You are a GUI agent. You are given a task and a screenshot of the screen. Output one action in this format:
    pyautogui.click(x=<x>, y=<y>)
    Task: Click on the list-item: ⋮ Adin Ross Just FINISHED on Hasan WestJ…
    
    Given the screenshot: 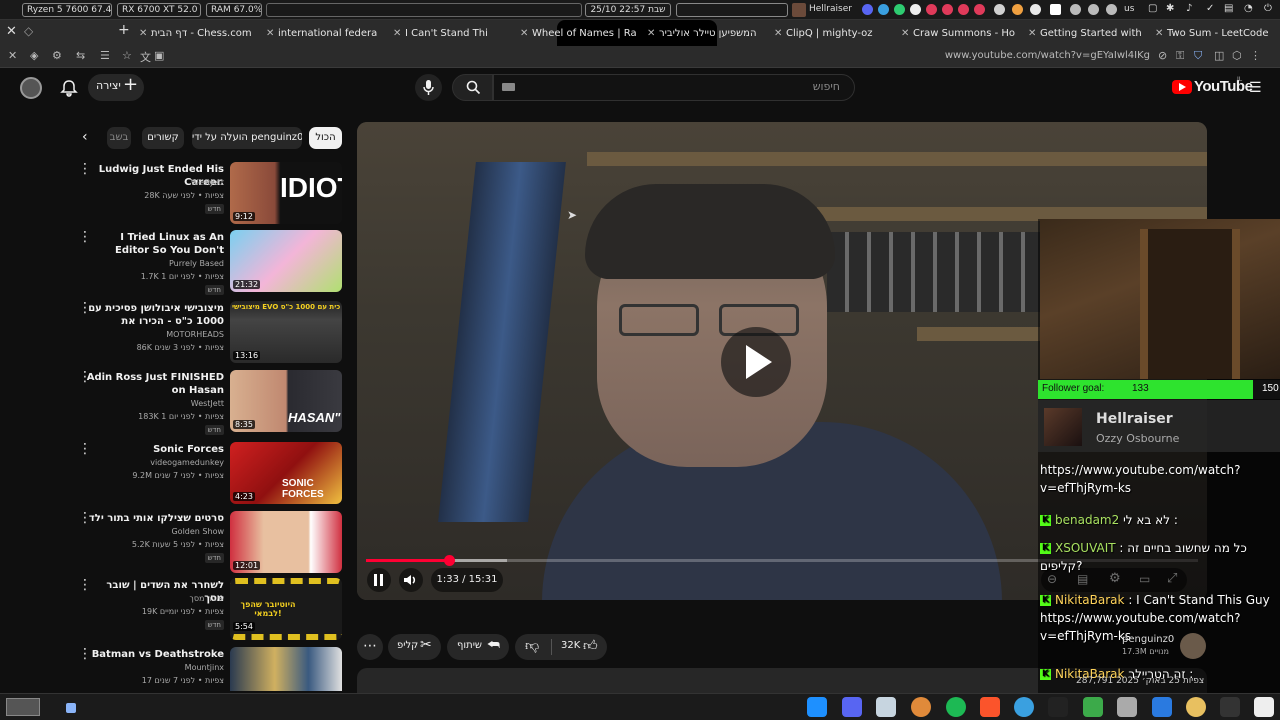 What is the action you would take?
    pyautogui.click(x=210, y=402)
    